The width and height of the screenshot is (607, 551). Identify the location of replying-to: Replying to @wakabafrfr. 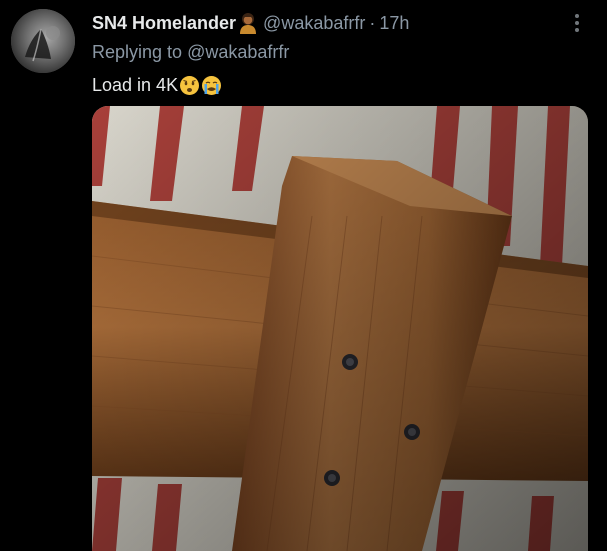
(190, 52).